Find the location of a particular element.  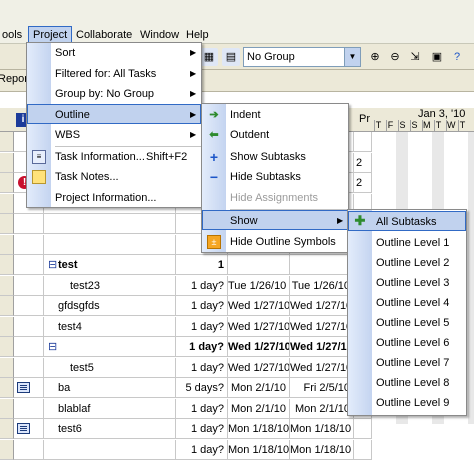

task-name-cell: ba is located at coordinates (110, 388).